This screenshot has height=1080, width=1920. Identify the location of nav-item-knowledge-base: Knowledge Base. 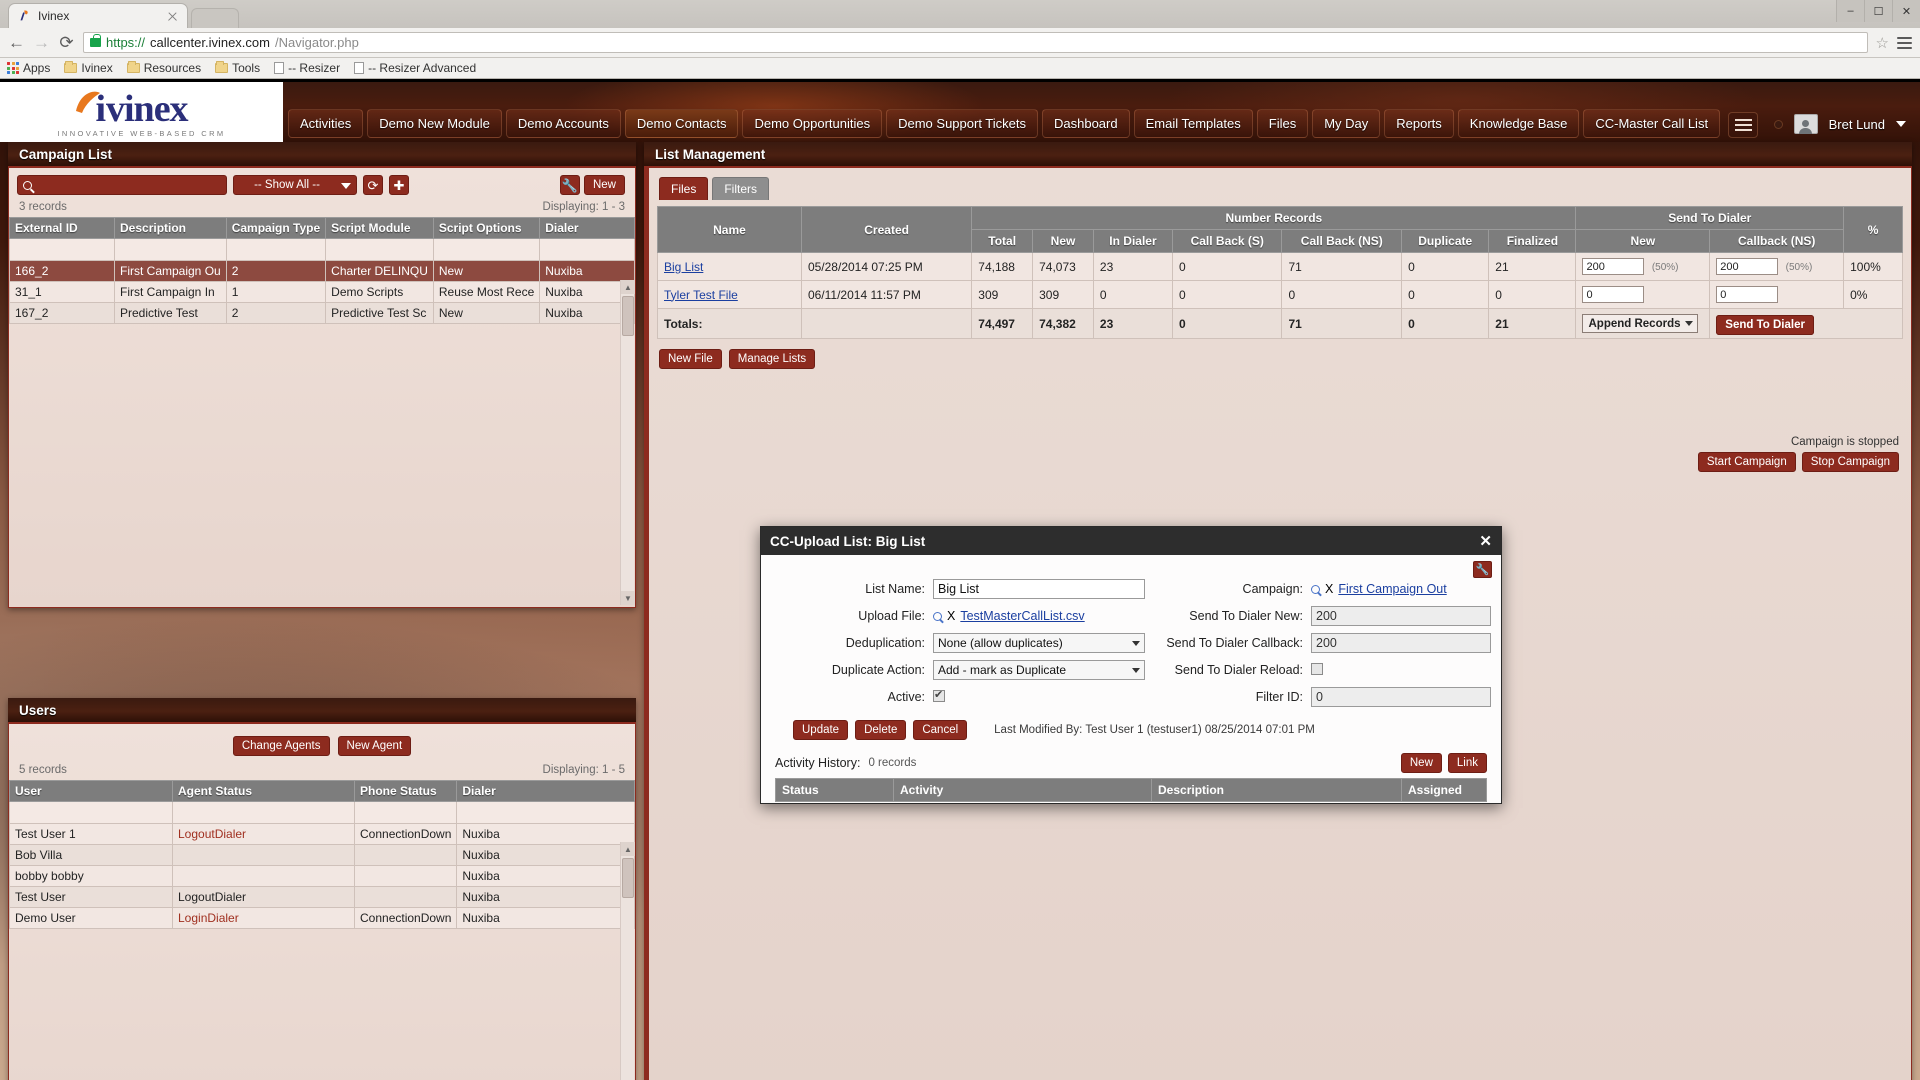
(1518, 123).